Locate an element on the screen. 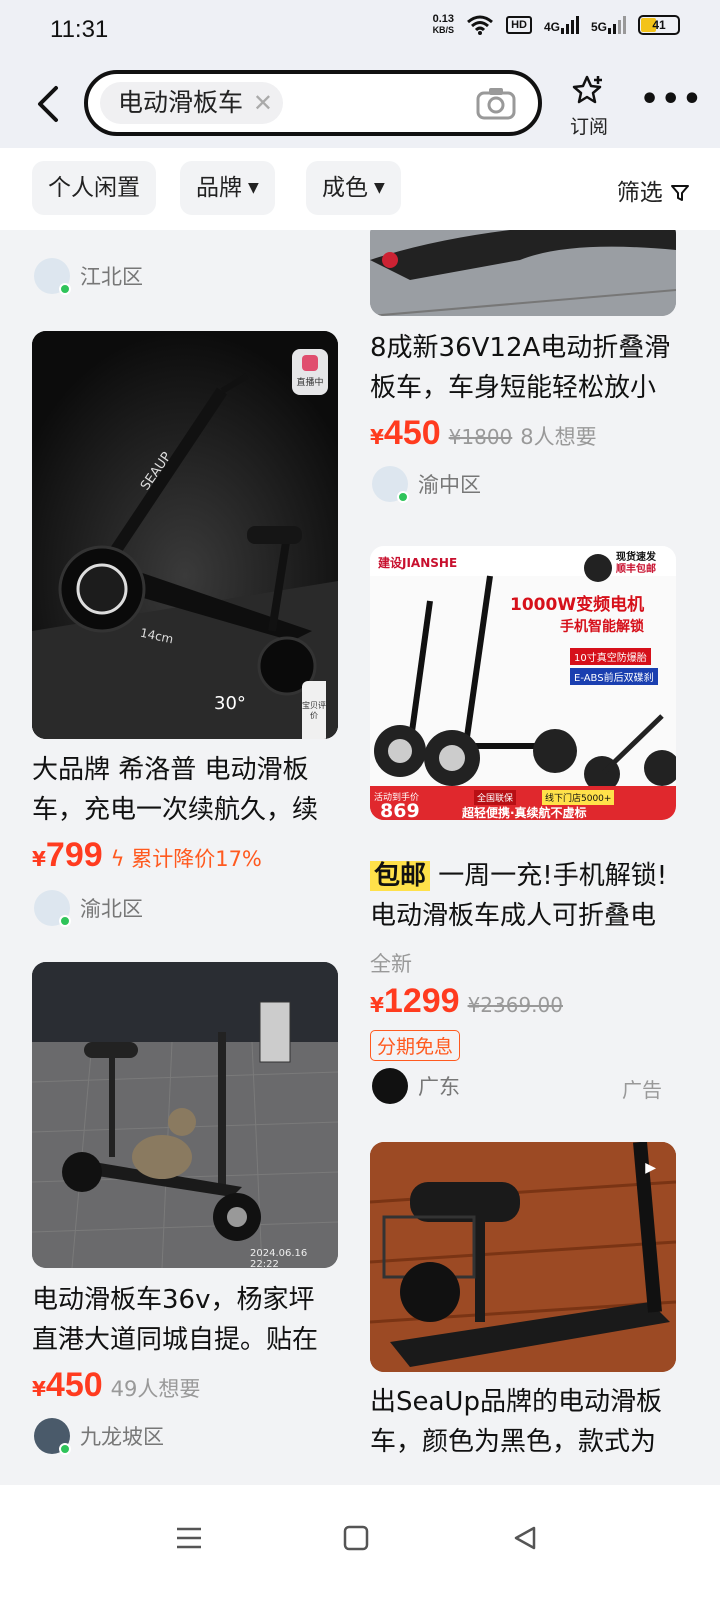 The height and width of the screenshot is (1600, 720). system-nav-bar is located at coordinates (360, 1542).